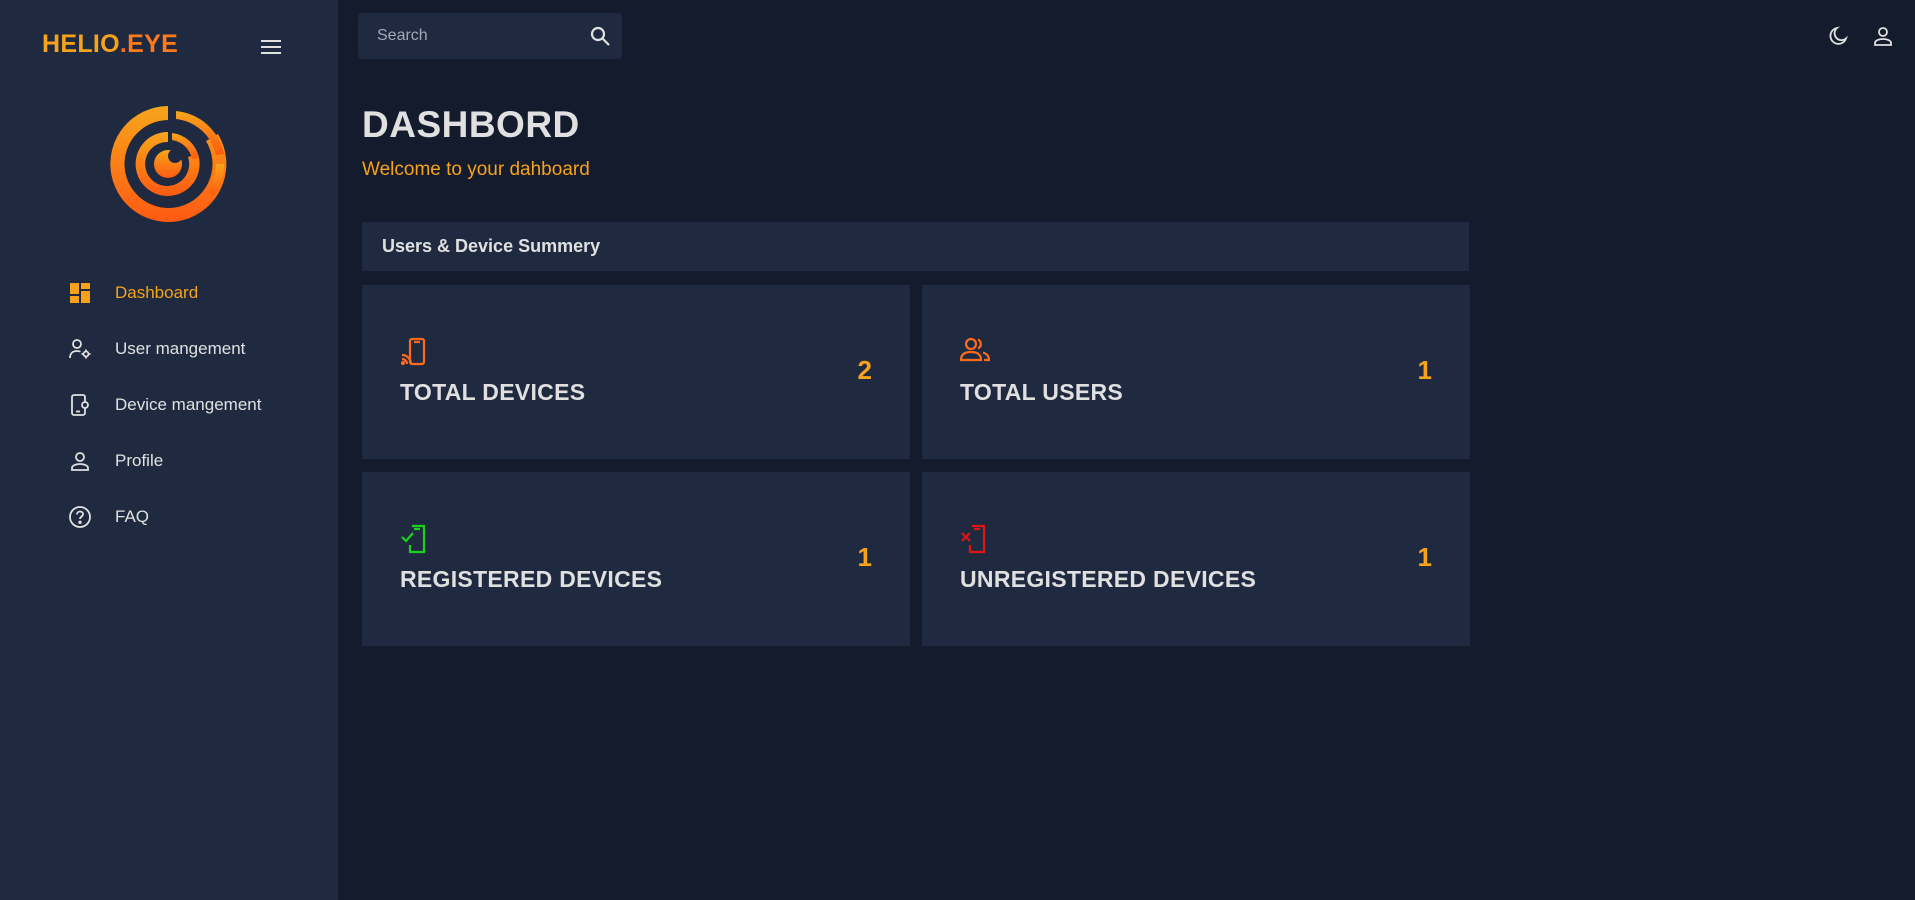 Image resolution: width=1915 pixels, height=900 pixels. What do you see at coordinates (476, 169) in the screenshot?
I see `page-subtitle: Welcome to your dahboard` at bounding box center [476, 169].